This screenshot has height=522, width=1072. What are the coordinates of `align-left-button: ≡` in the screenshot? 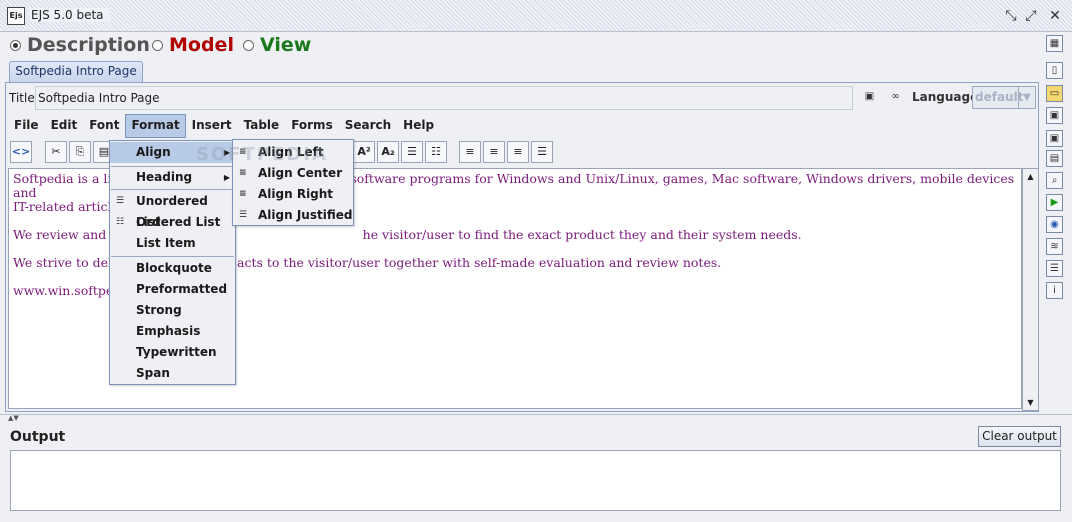 It's located at (470, 152).